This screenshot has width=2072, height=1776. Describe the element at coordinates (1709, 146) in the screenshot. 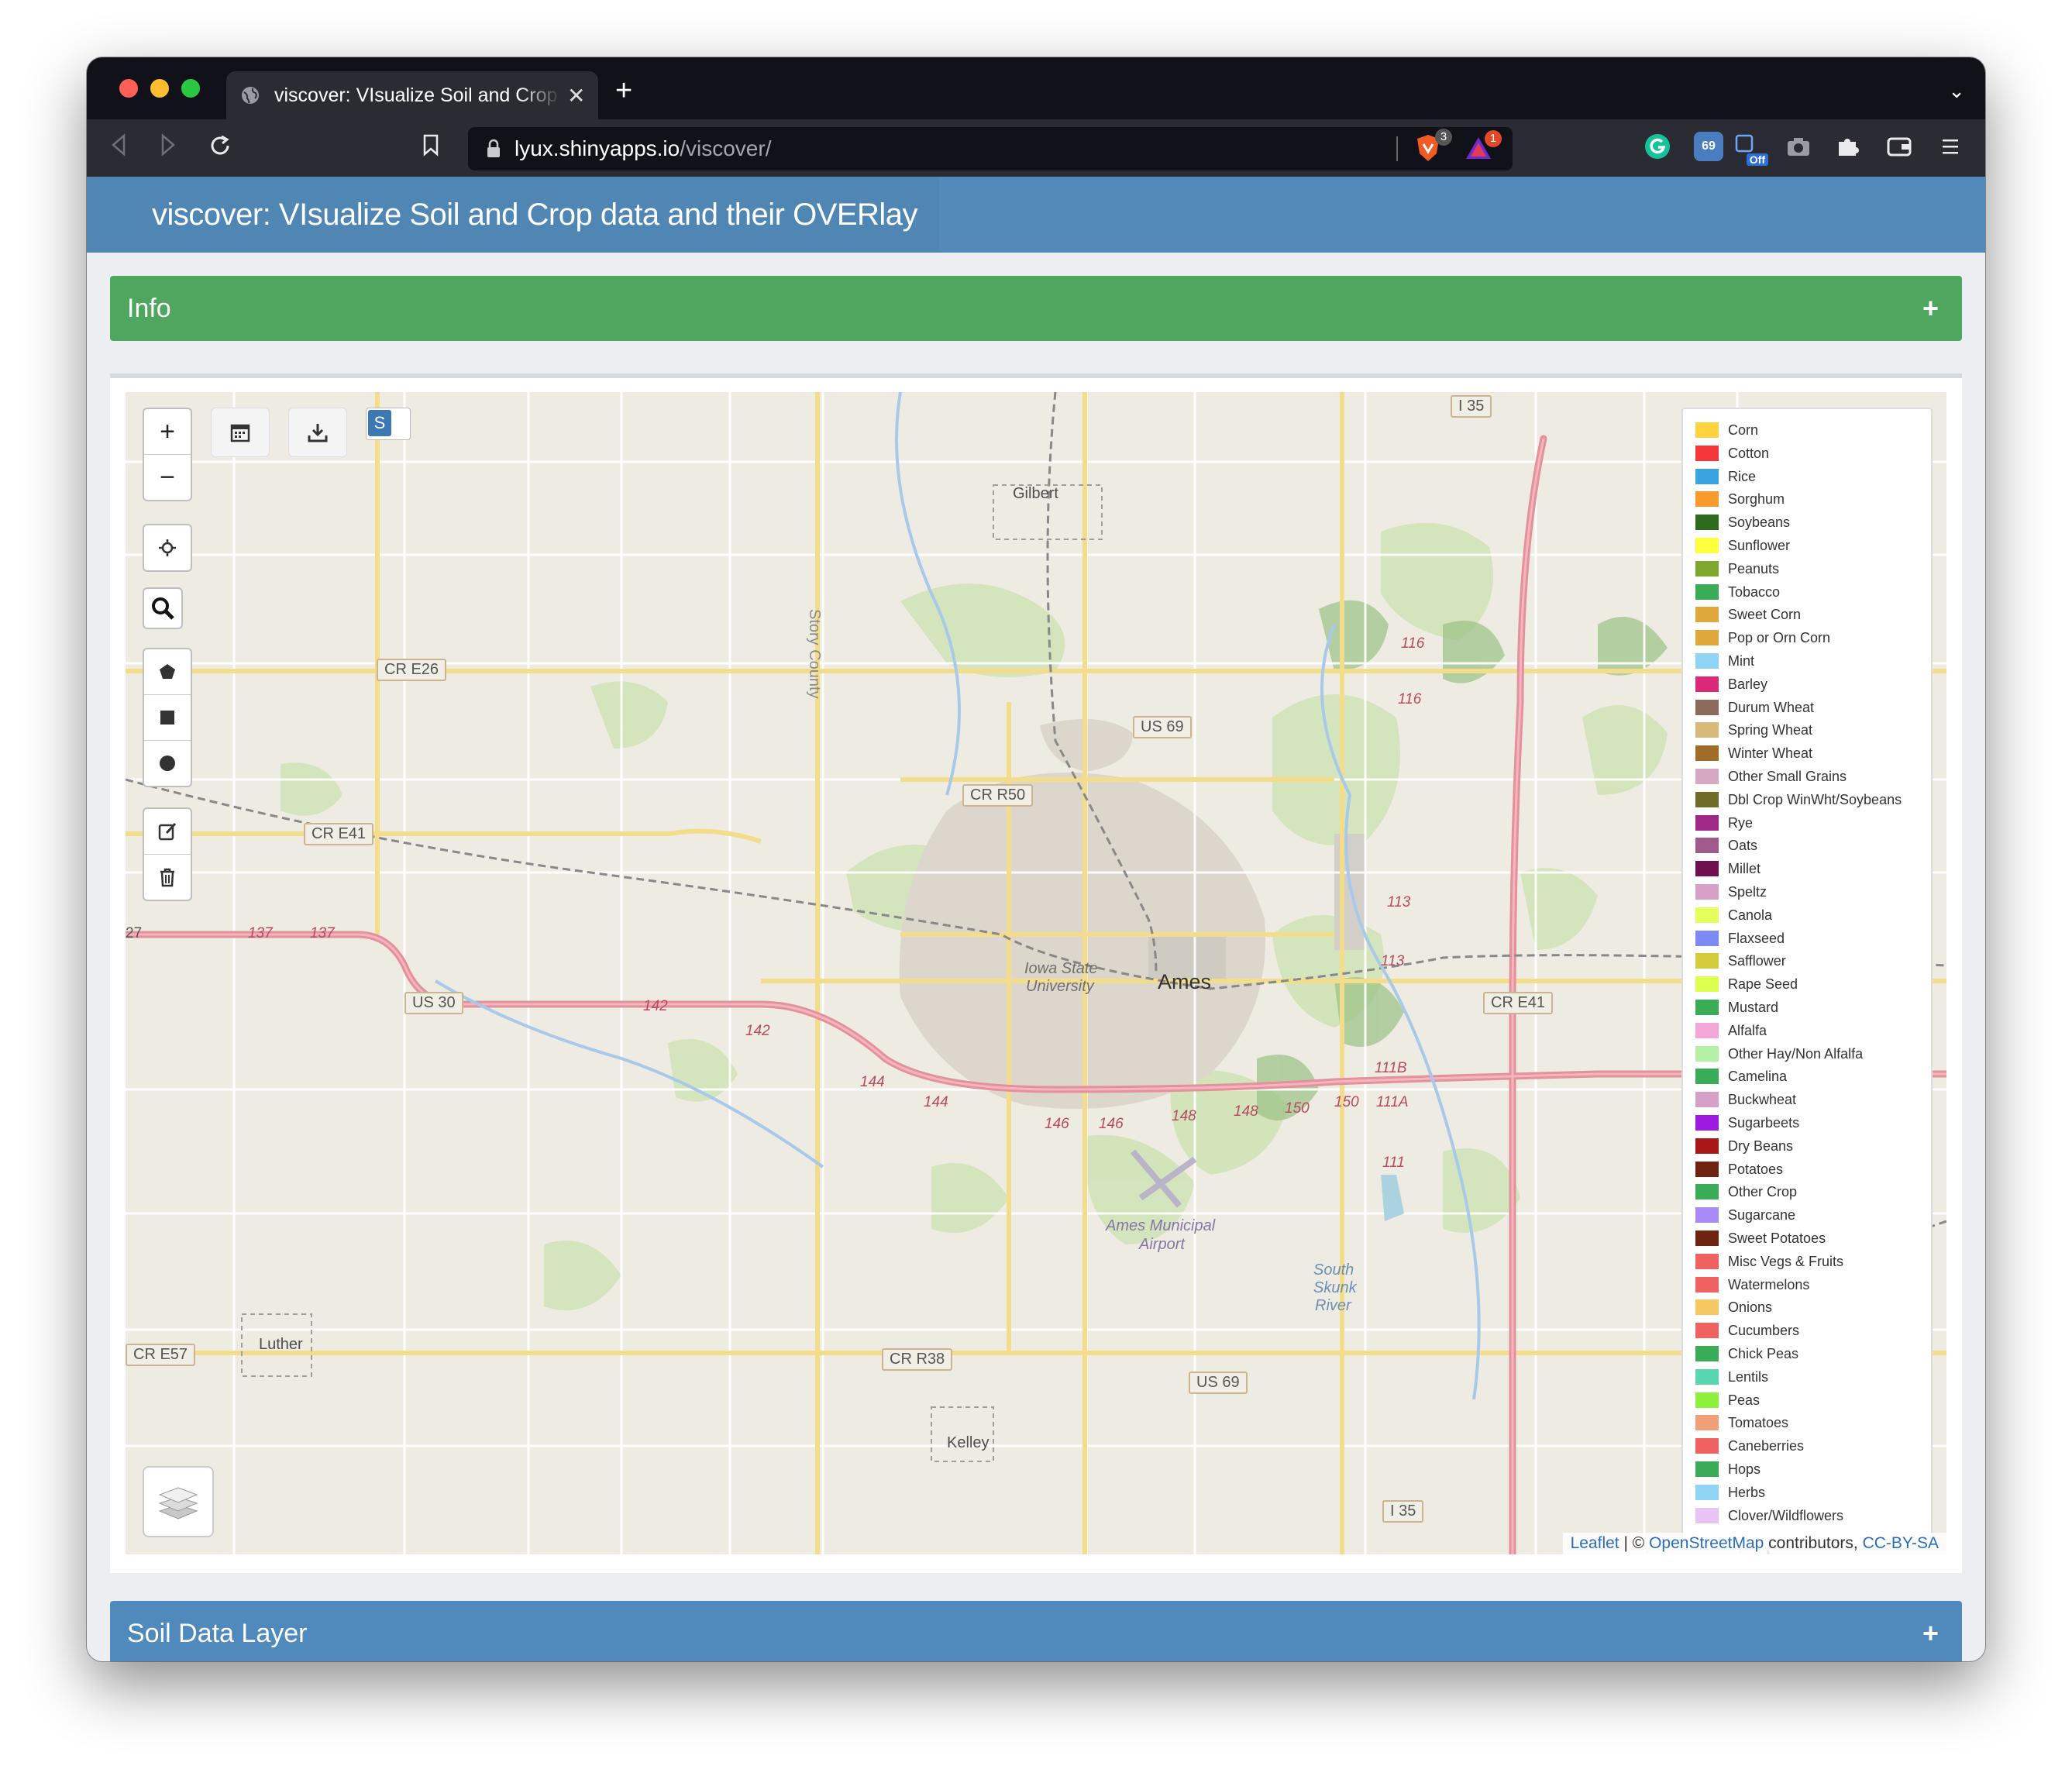

I see `counter-extension-icon: 69` at that location.